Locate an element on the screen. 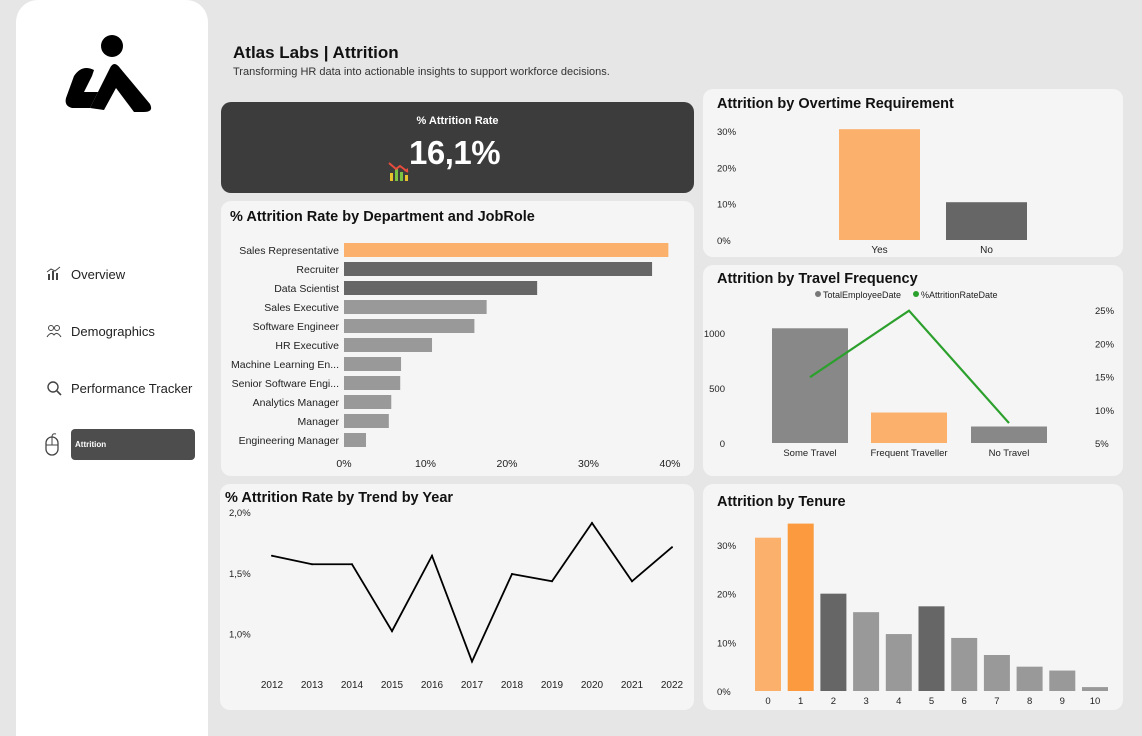  nav-overview: Overview is located at coordinates (121, 274).